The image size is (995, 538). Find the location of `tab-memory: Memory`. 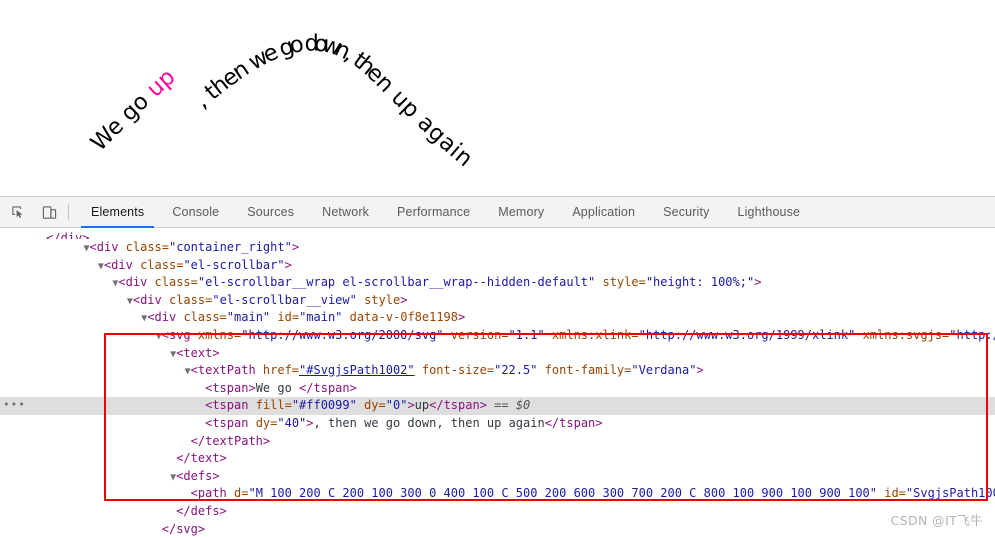

tab-memory: Memory is located at coordinates (521, 212).